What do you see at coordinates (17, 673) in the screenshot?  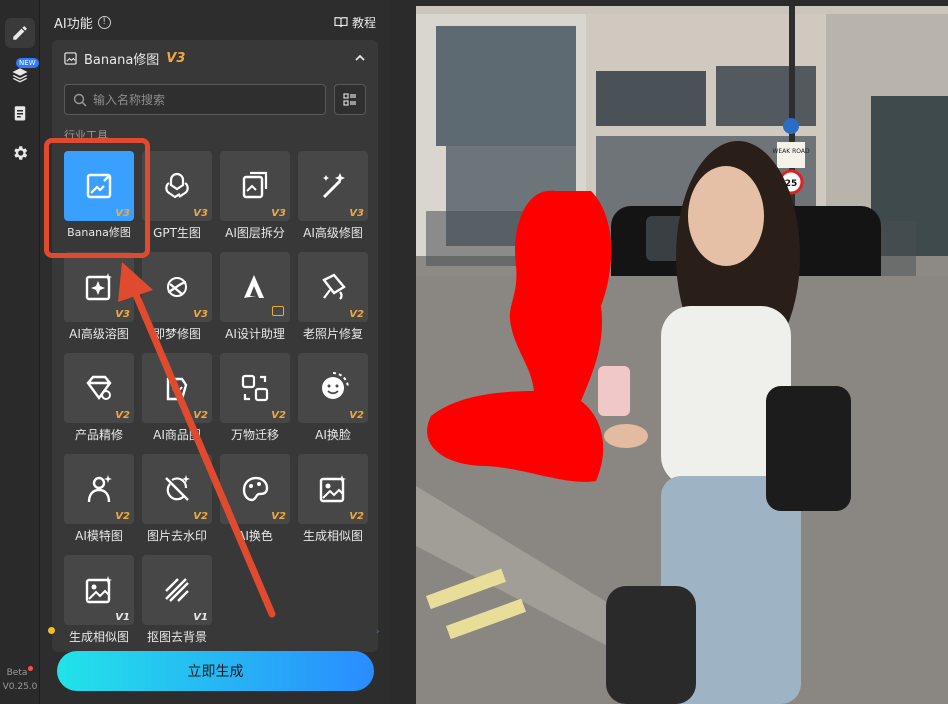 I see `beta-text: Beta` at bounding box center [17, 673].